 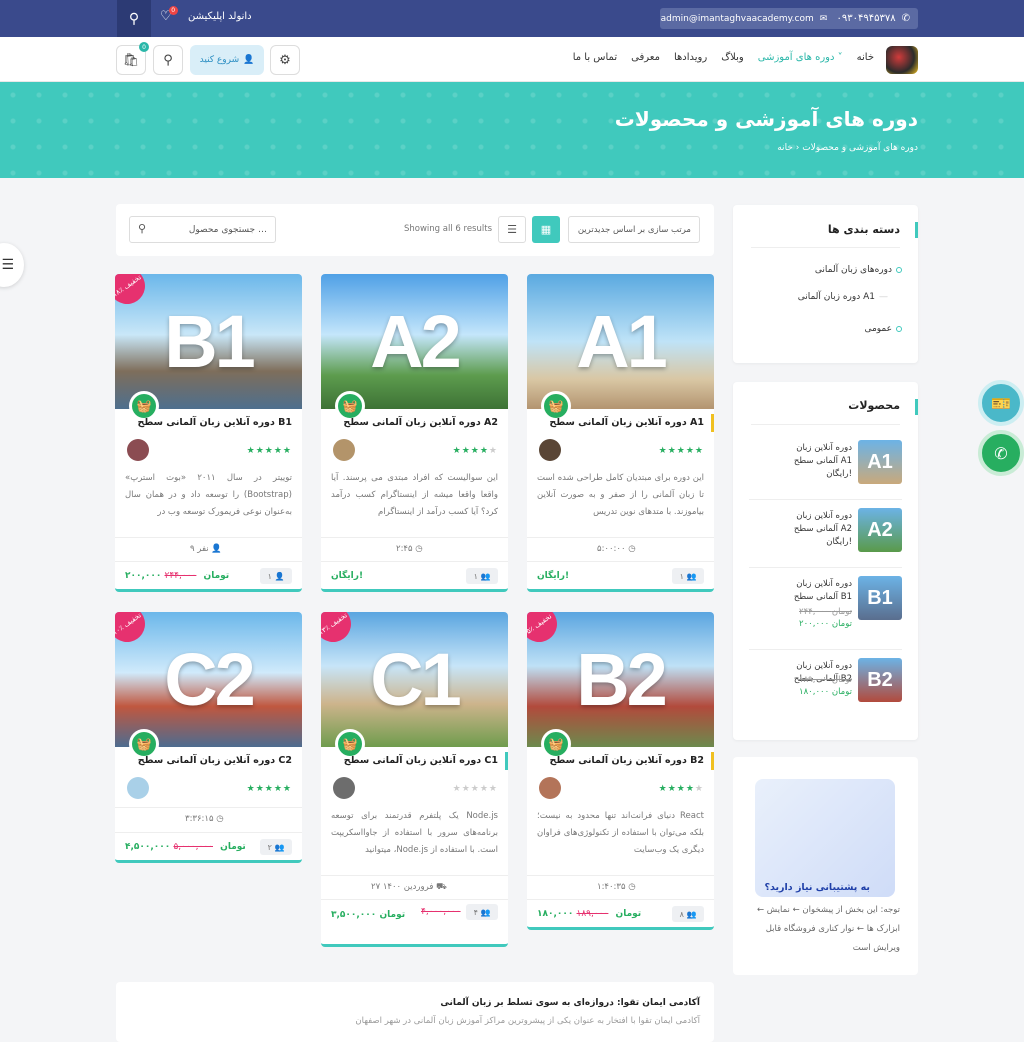 I want to click on nav-item-home: خانه, so click(x=865, y=57).